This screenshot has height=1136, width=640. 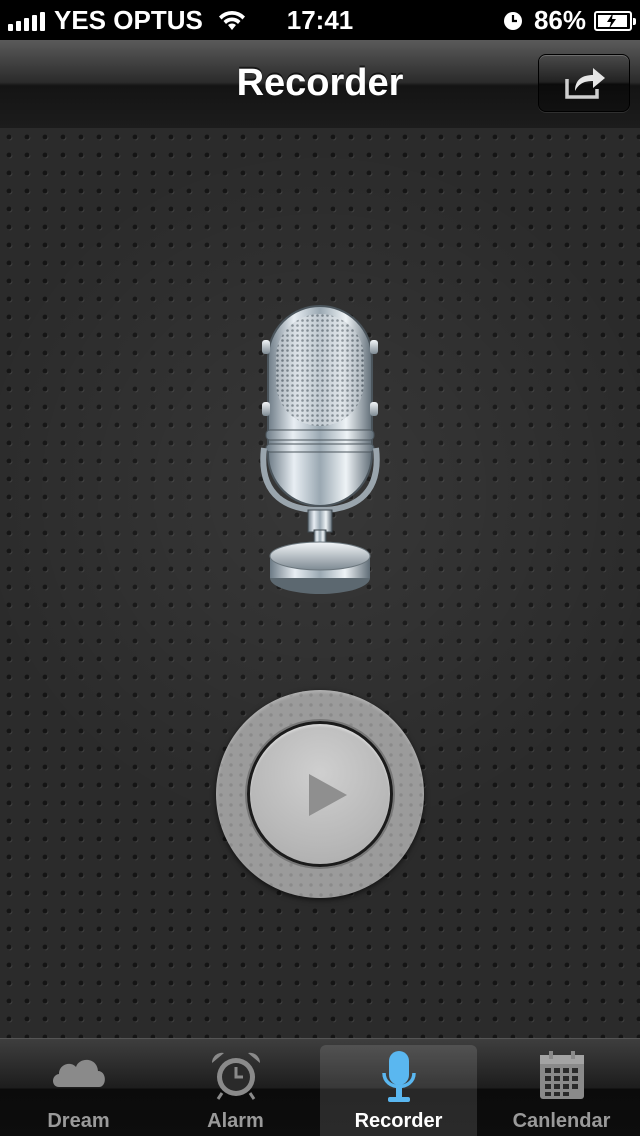 What do you see at coordinates (78, 1121) in the screenshot?
I see `tab-label: Dream` at bounding box center [78, 1121].